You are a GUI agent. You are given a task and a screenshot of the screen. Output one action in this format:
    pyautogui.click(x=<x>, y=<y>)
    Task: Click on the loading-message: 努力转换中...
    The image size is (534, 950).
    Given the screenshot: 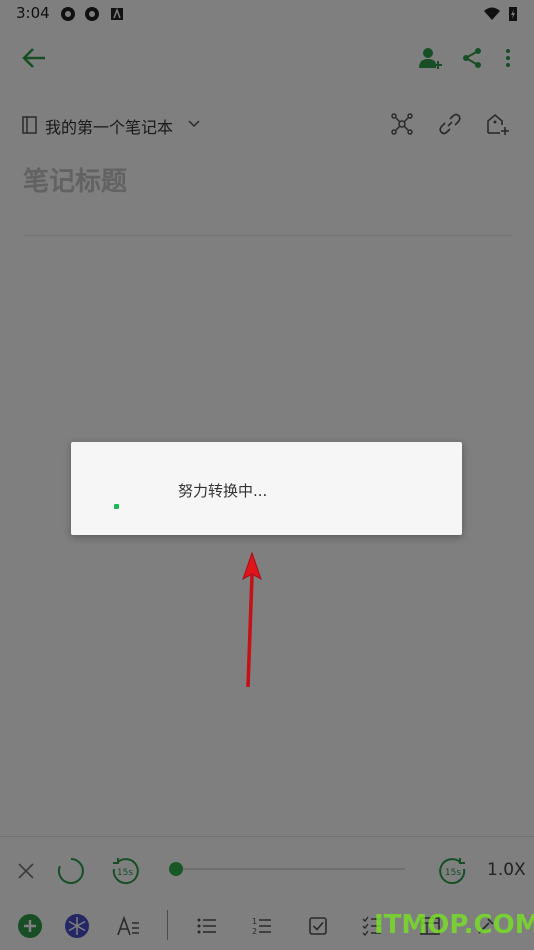 What is the action you would take?
    pyautogui.click(x=223, y=491)
    